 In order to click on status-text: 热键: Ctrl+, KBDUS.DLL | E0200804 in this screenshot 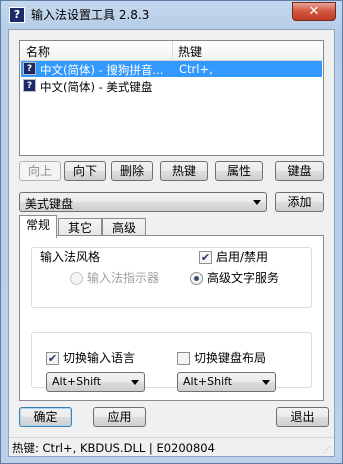, I will do `click(113, 448)`.